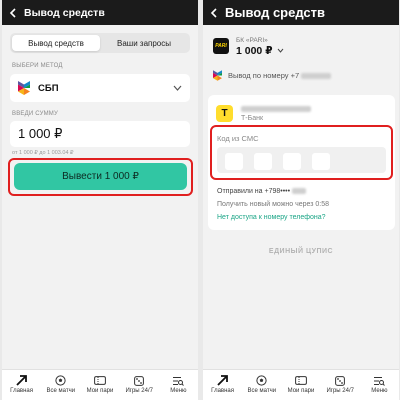 This screenshot has width=400, height=400. What do you see at coordinates (285, 191) in the screenshot?
I see `sent-mask: ••••` at bounding box center [285, 191].